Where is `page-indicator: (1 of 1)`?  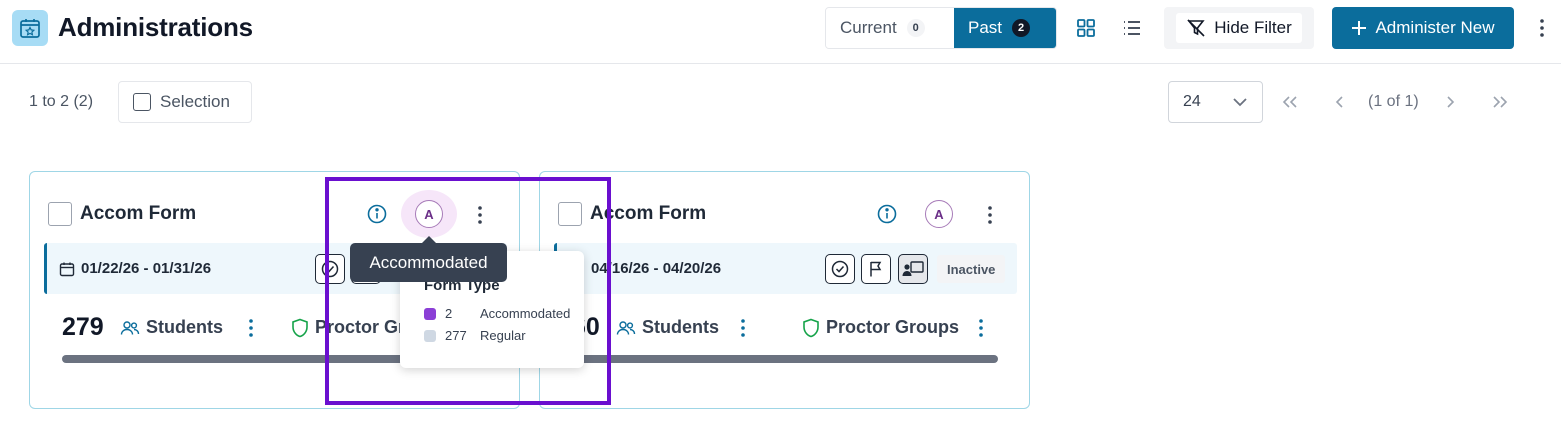 page-indicator: (1 of 1) is located at coordinates (1393, 101).